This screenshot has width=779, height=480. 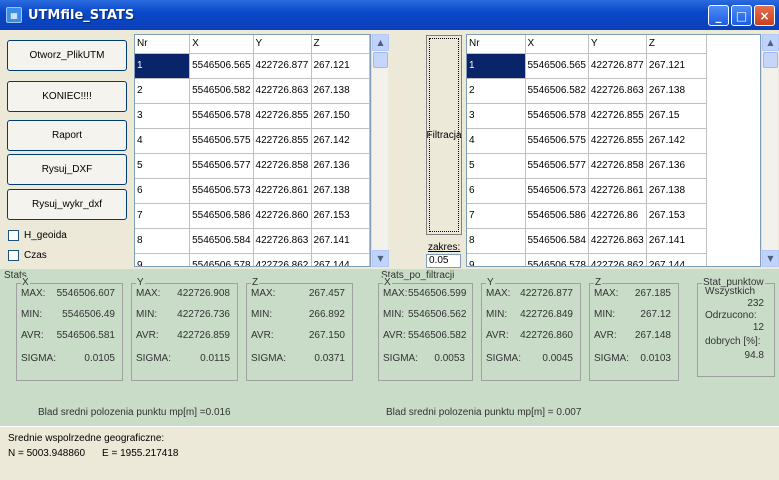 I want to click on filtracja-button: Filtracja, so click(x=444, y=135).